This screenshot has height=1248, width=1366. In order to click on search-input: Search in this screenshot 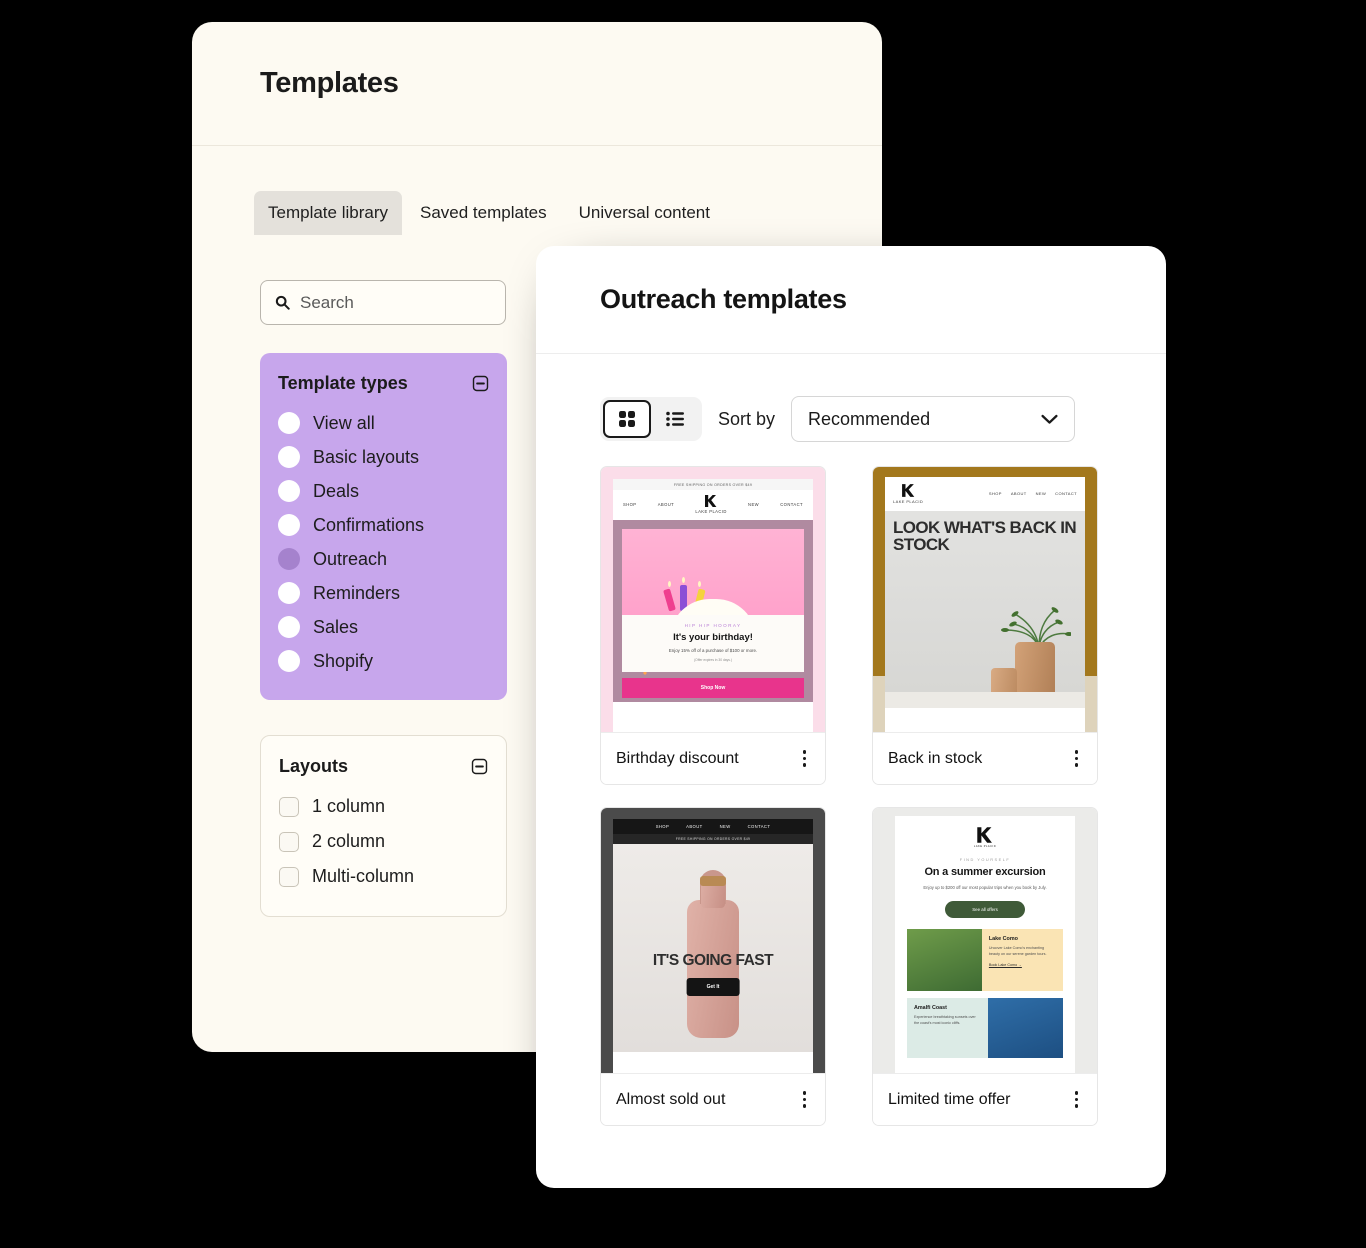, I will do `click(383, 302)`.